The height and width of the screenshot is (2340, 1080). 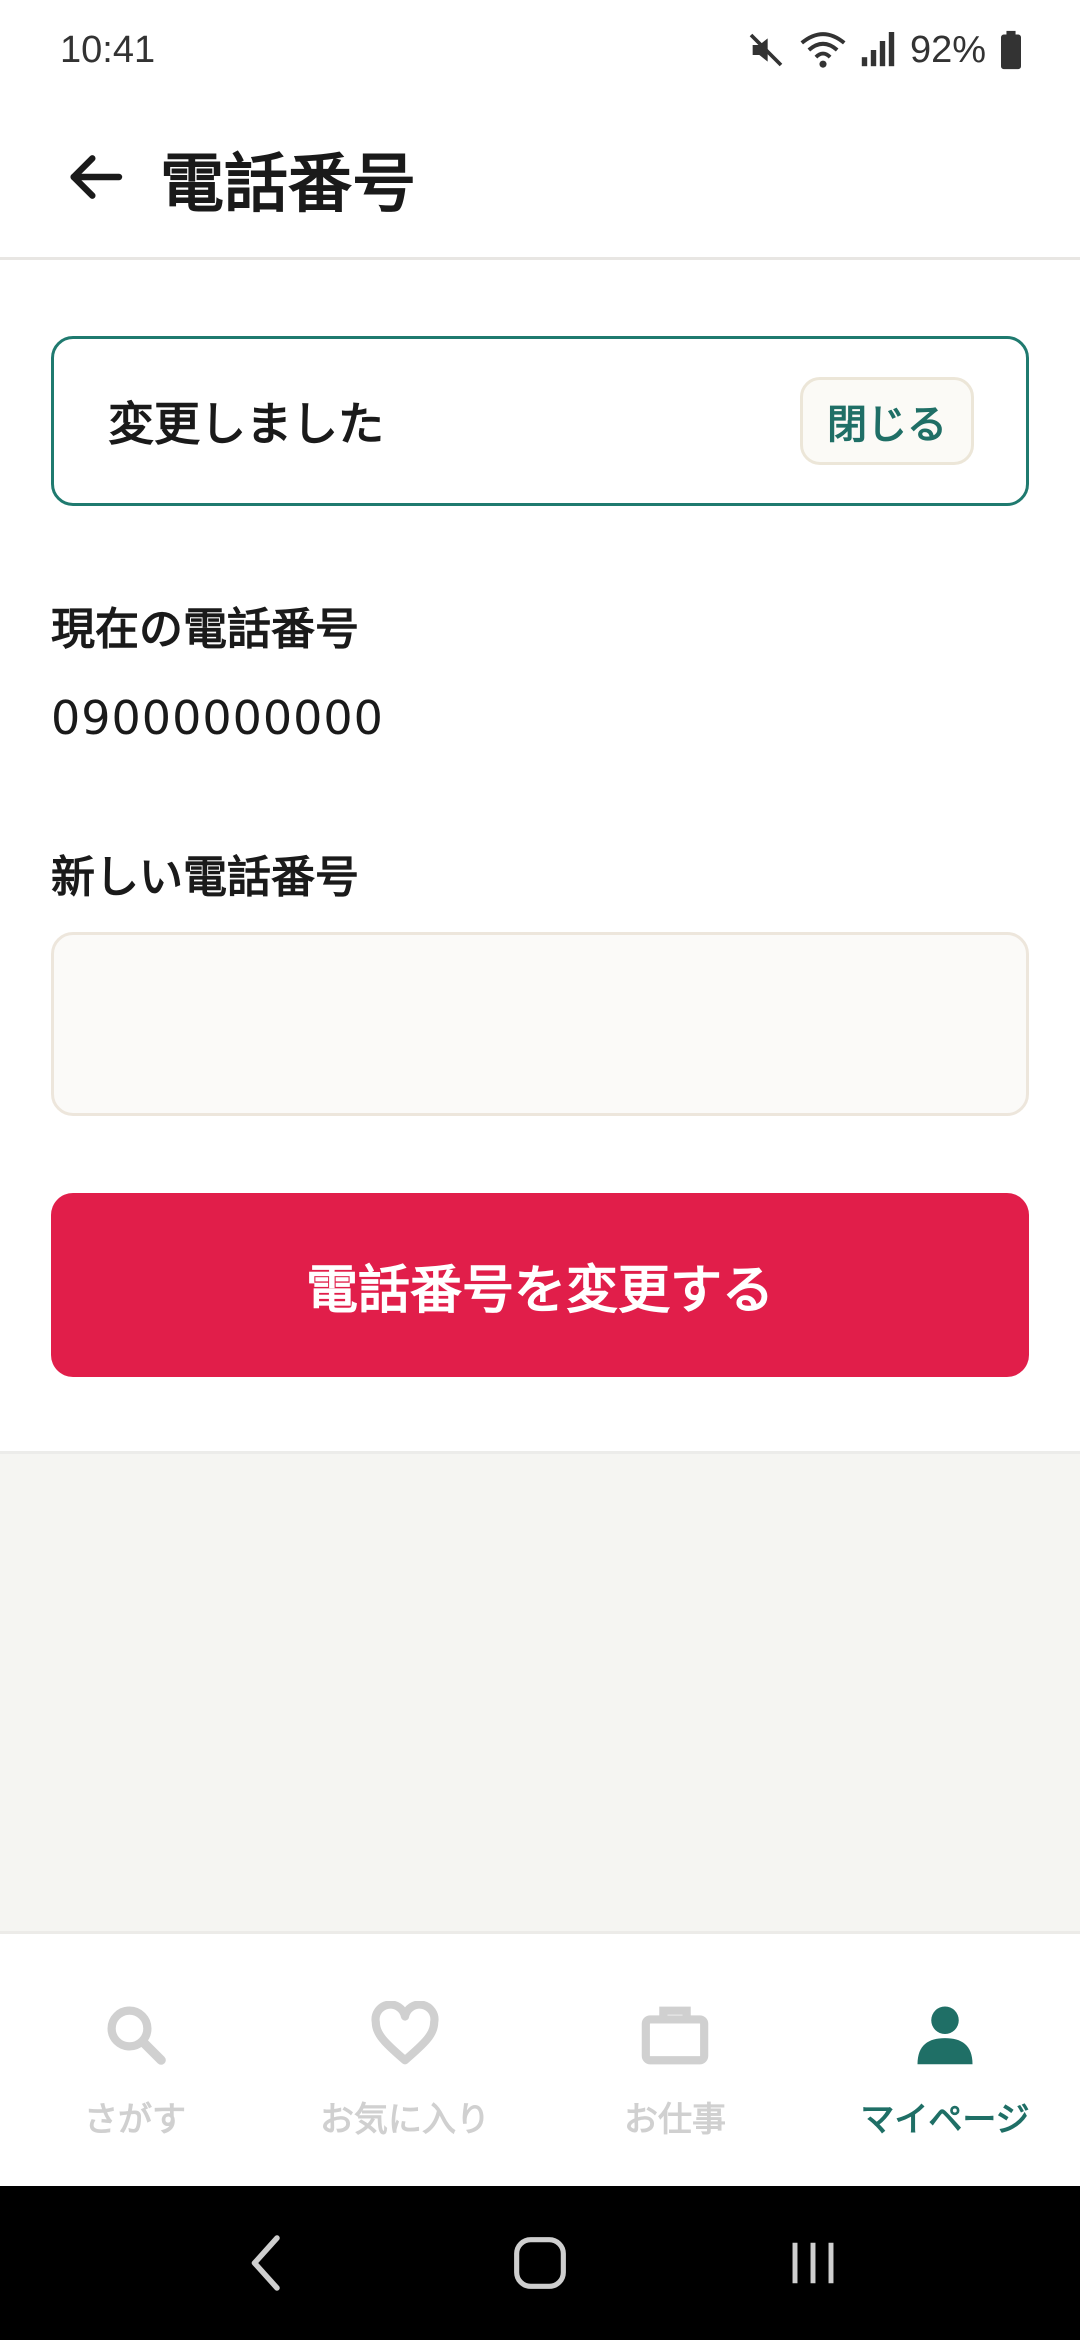 What do you see at coordinates (945, 2034) in the screenshot?
I see `person-icon` at bounding box center [945, 2034].